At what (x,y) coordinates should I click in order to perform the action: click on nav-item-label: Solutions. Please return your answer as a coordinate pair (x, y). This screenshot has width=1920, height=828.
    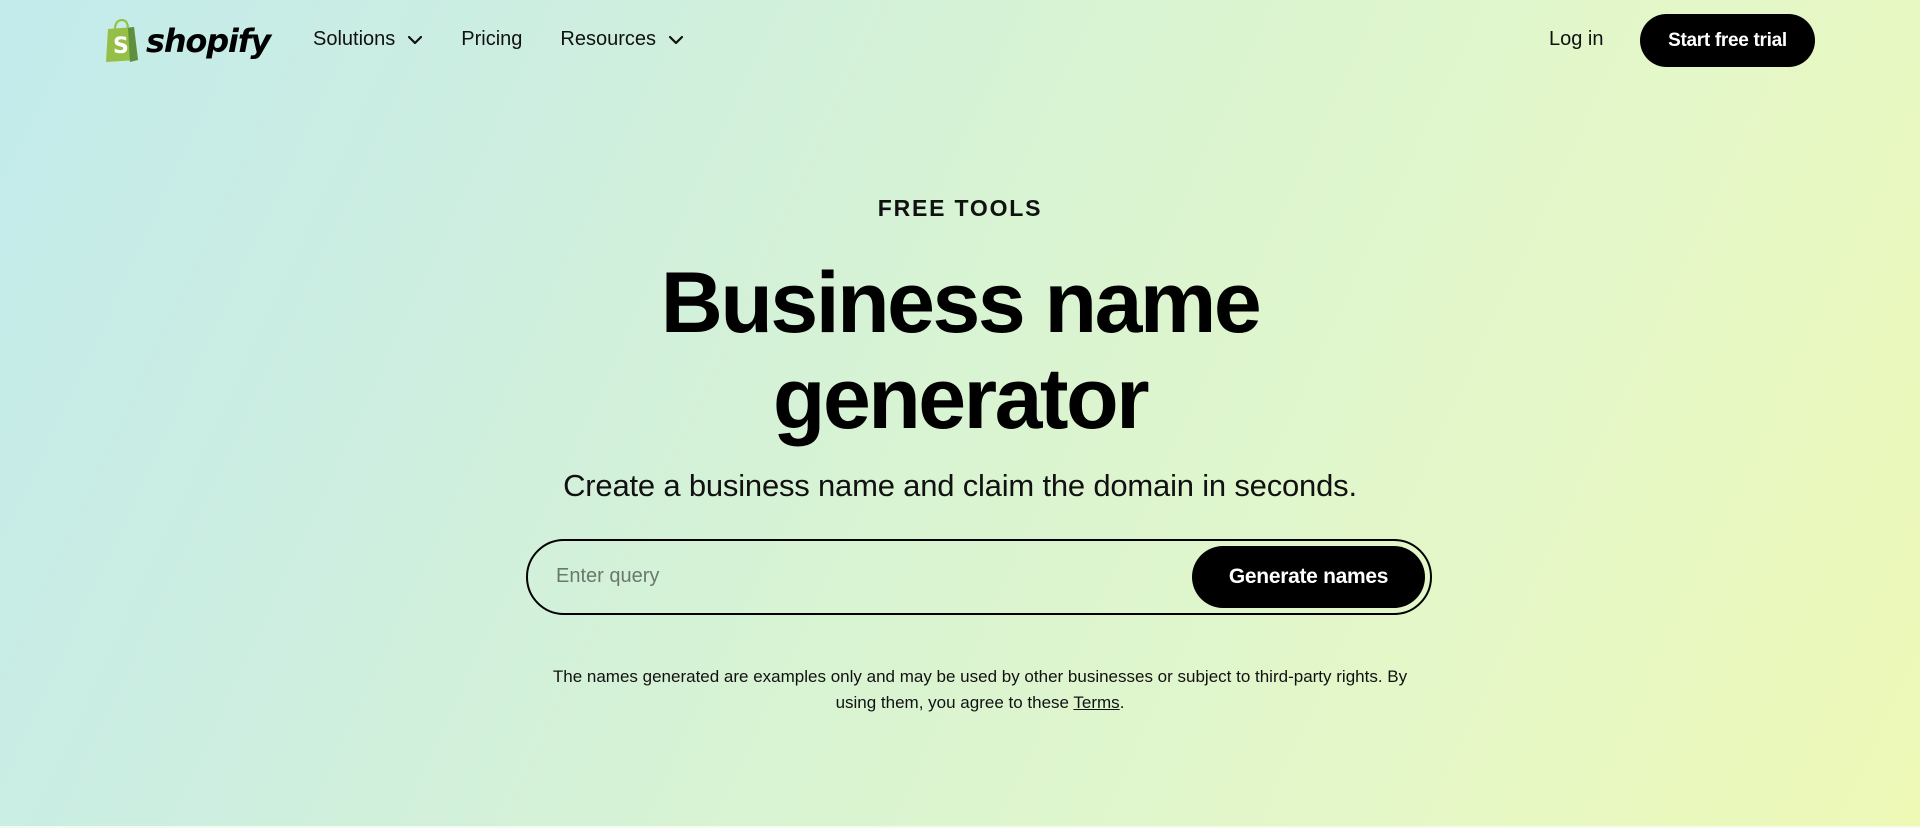
    Looking at the image, I should click on (354, 39).